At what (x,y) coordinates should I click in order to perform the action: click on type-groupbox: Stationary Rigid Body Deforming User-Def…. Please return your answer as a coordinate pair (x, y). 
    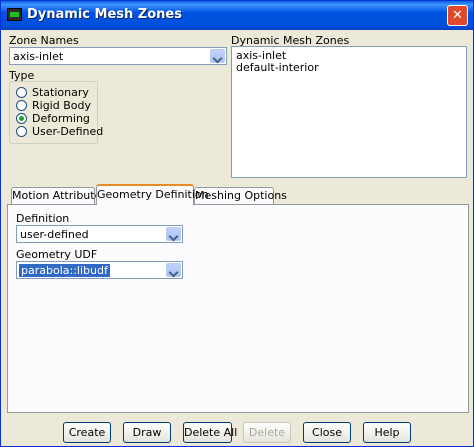
    Looking at the image, I should click on (56, 112).